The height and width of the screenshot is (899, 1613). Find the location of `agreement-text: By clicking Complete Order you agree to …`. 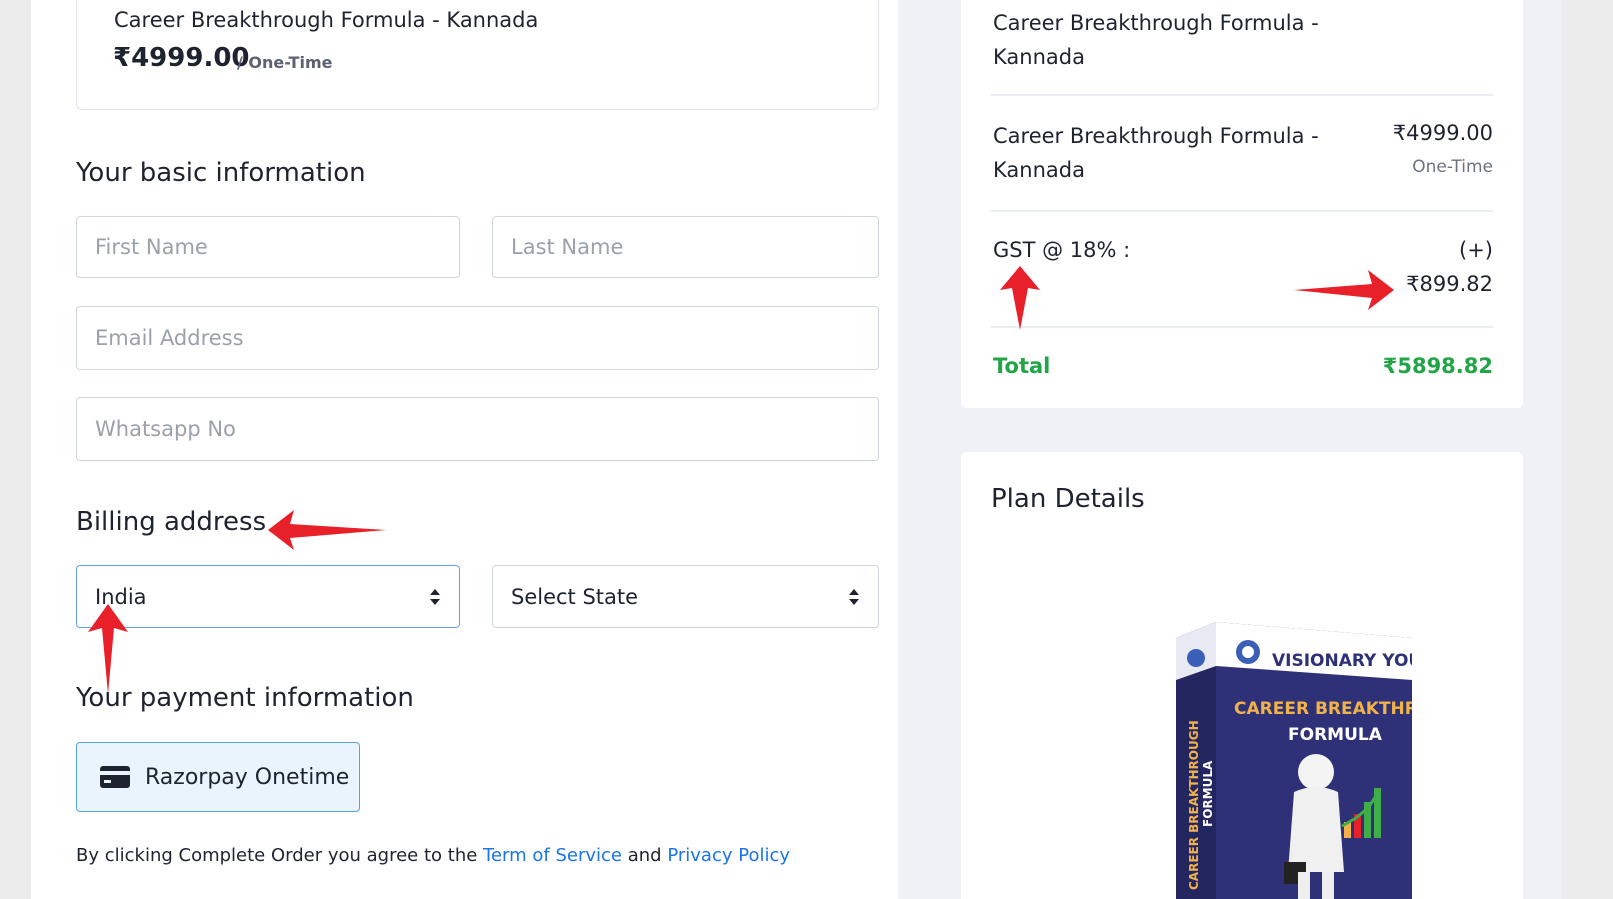

agreement-text: By clicking Complete Order you agree to … is located at coordinates (433, 855).